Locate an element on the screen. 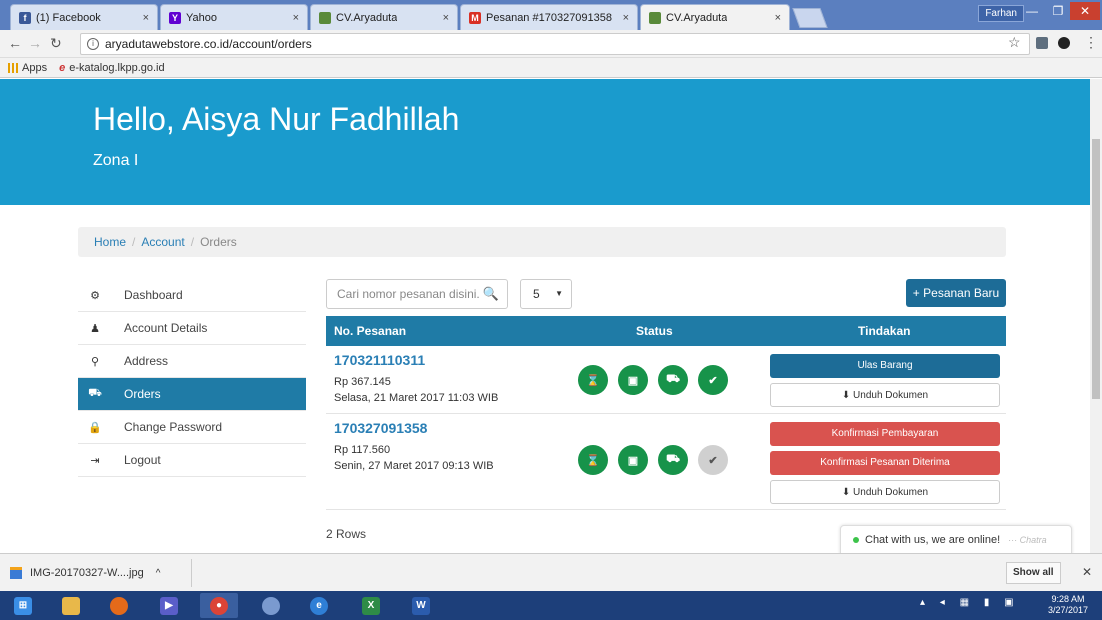 Image resolution: width=1102 pixels, height=620 pixels. window-close-icon: ✕ is located at coordinates (1085, 11).